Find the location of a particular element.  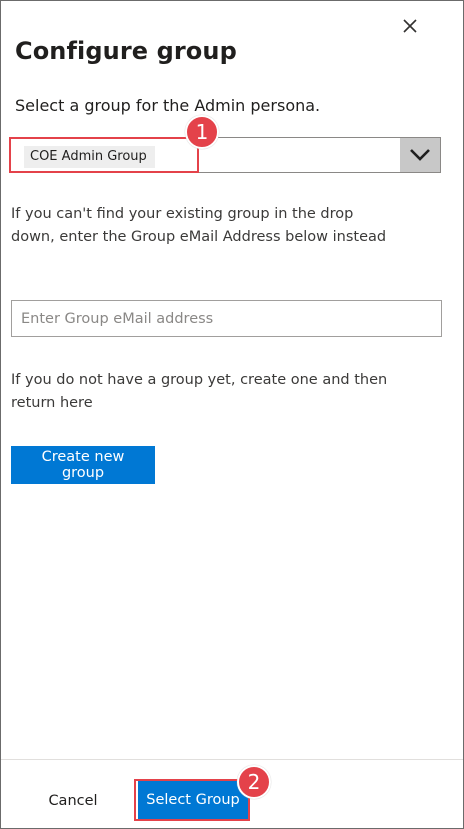

chevron-down-icon is located at coordinates (420, 155).